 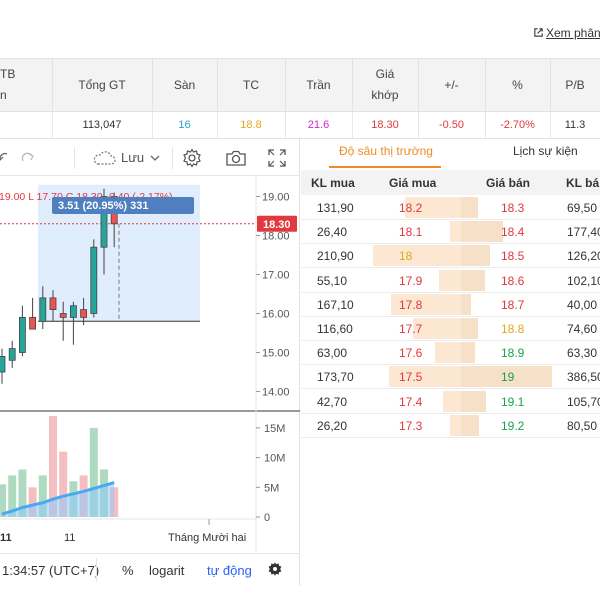 I want to click on bid-volume: 167,10, so click(x=335, y=305).